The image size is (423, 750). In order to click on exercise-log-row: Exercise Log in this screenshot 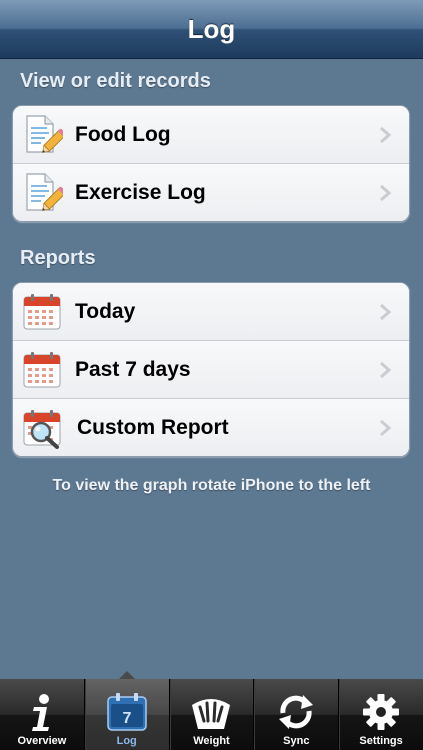, I will do `click(211, 192)`.